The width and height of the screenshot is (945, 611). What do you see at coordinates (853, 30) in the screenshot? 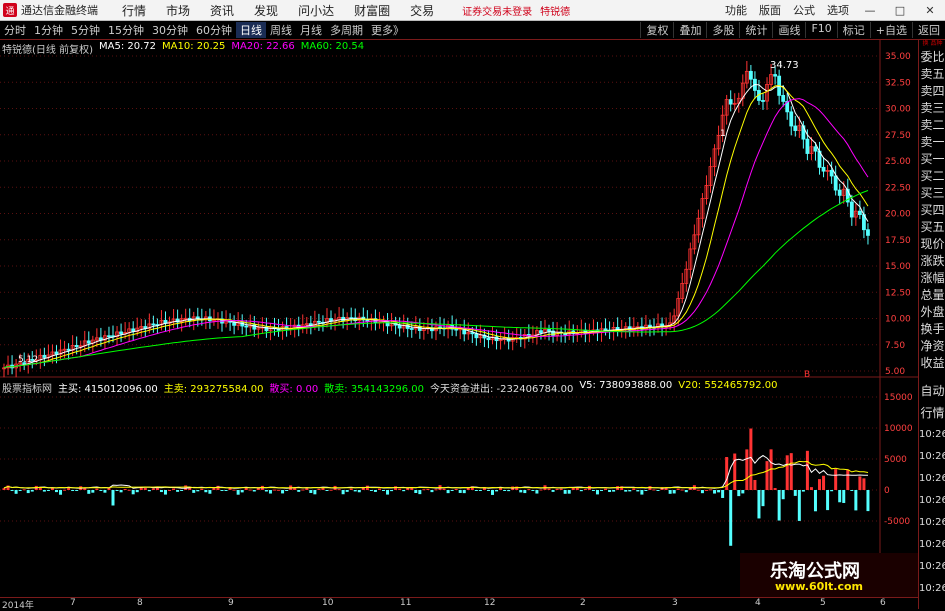
I see `tool-button-6: 标记` at bounding box center [853, 30].